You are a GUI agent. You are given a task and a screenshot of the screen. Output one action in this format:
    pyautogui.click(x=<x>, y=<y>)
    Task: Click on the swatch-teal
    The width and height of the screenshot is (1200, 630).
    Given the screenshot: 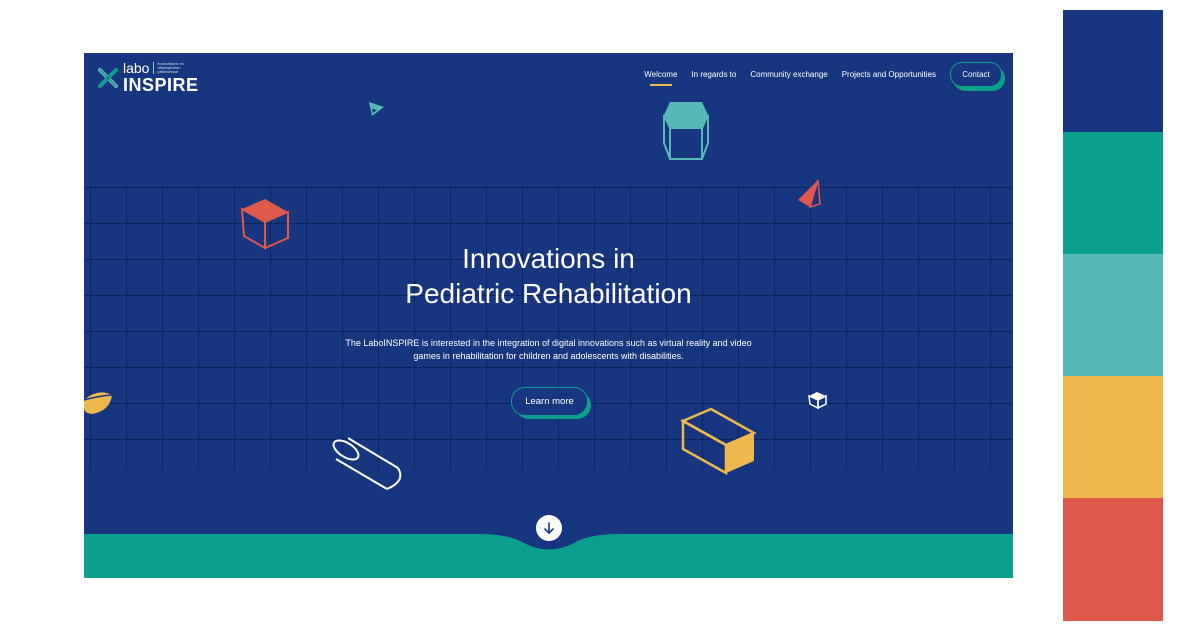 What is the action you would take?
    pyautogui.click(x=1113, y=193)
    